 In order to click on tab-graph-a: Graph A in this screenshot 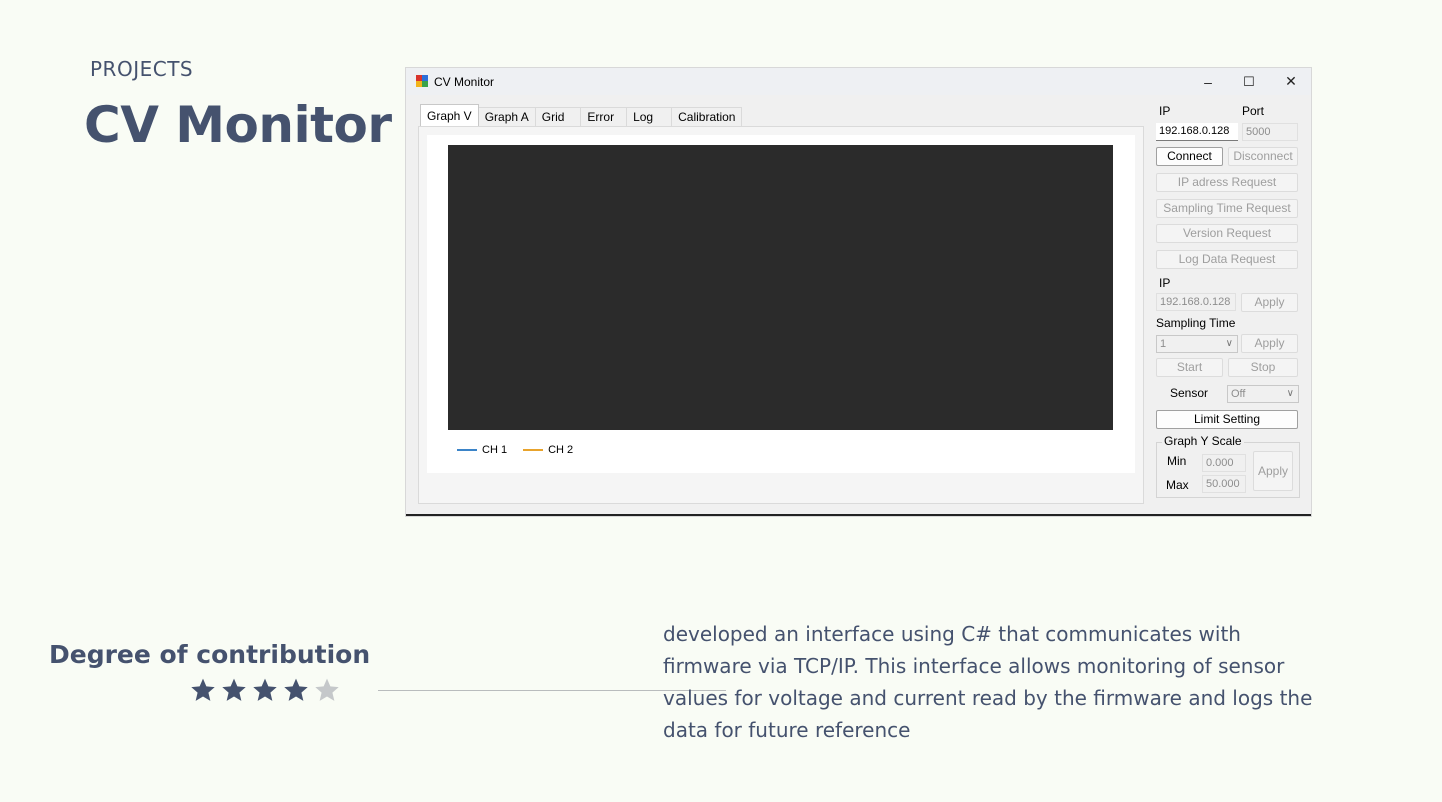, I will do `click(506, 116)`.